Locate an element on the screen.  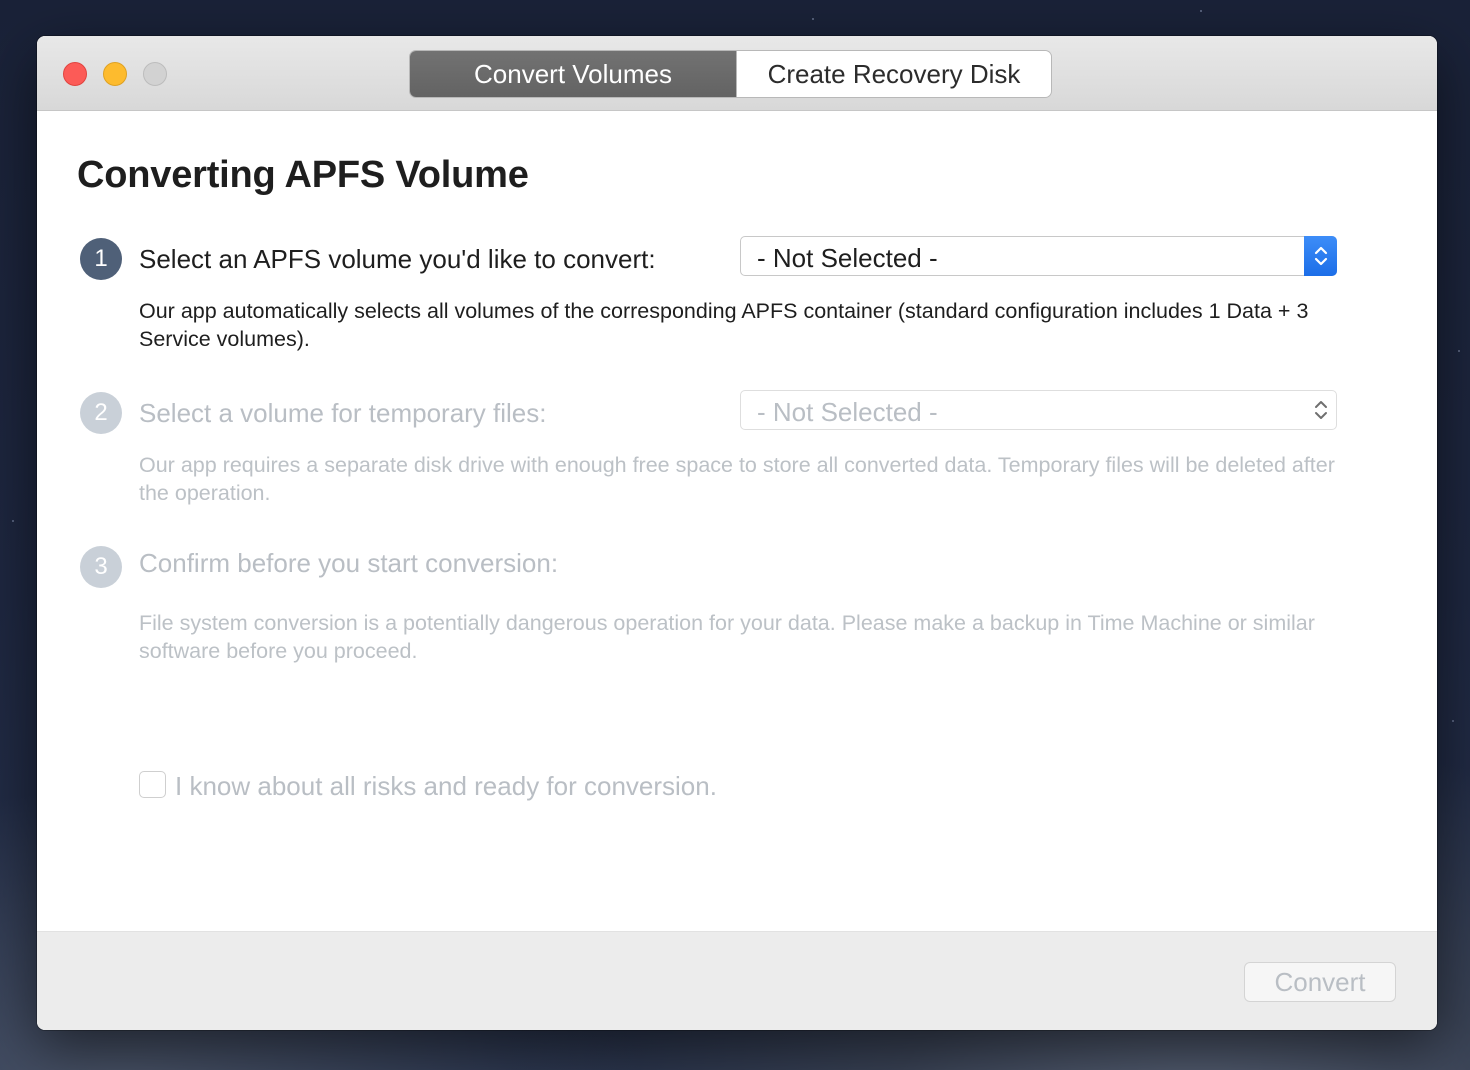
footer-bar: Convert is located at coordinates (737, 980).